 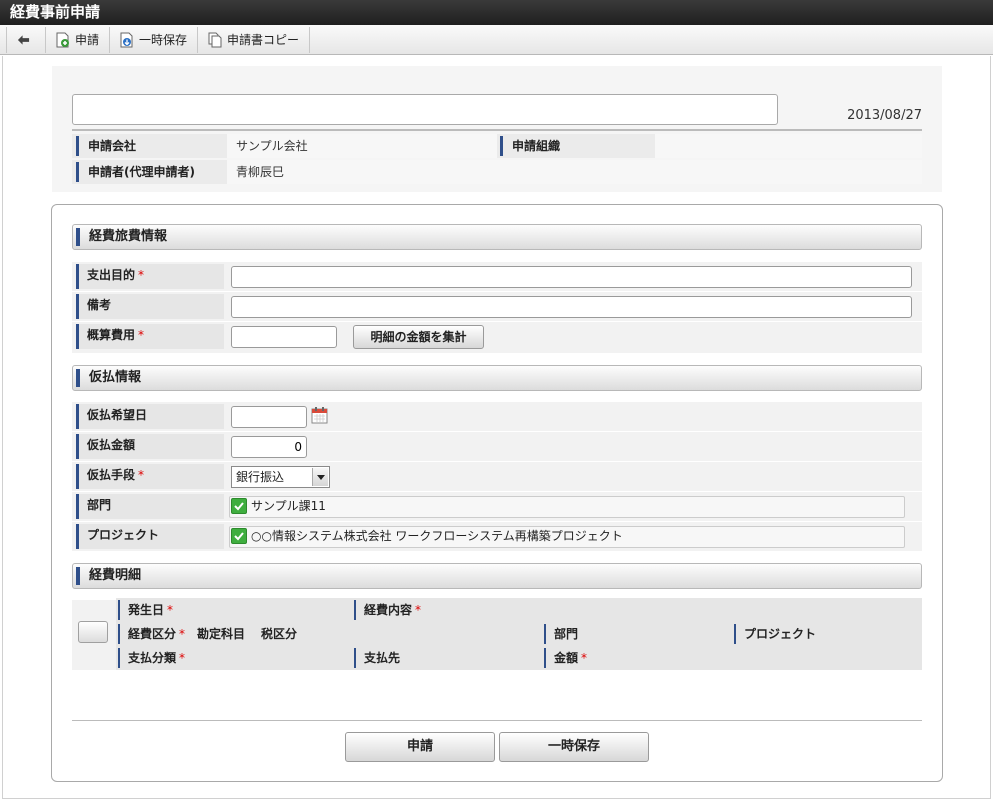 What do you see at coordinates (420, 747) in the screenshot?
I see `apply-submit-button: 申請` at bounding box center [420, 747].